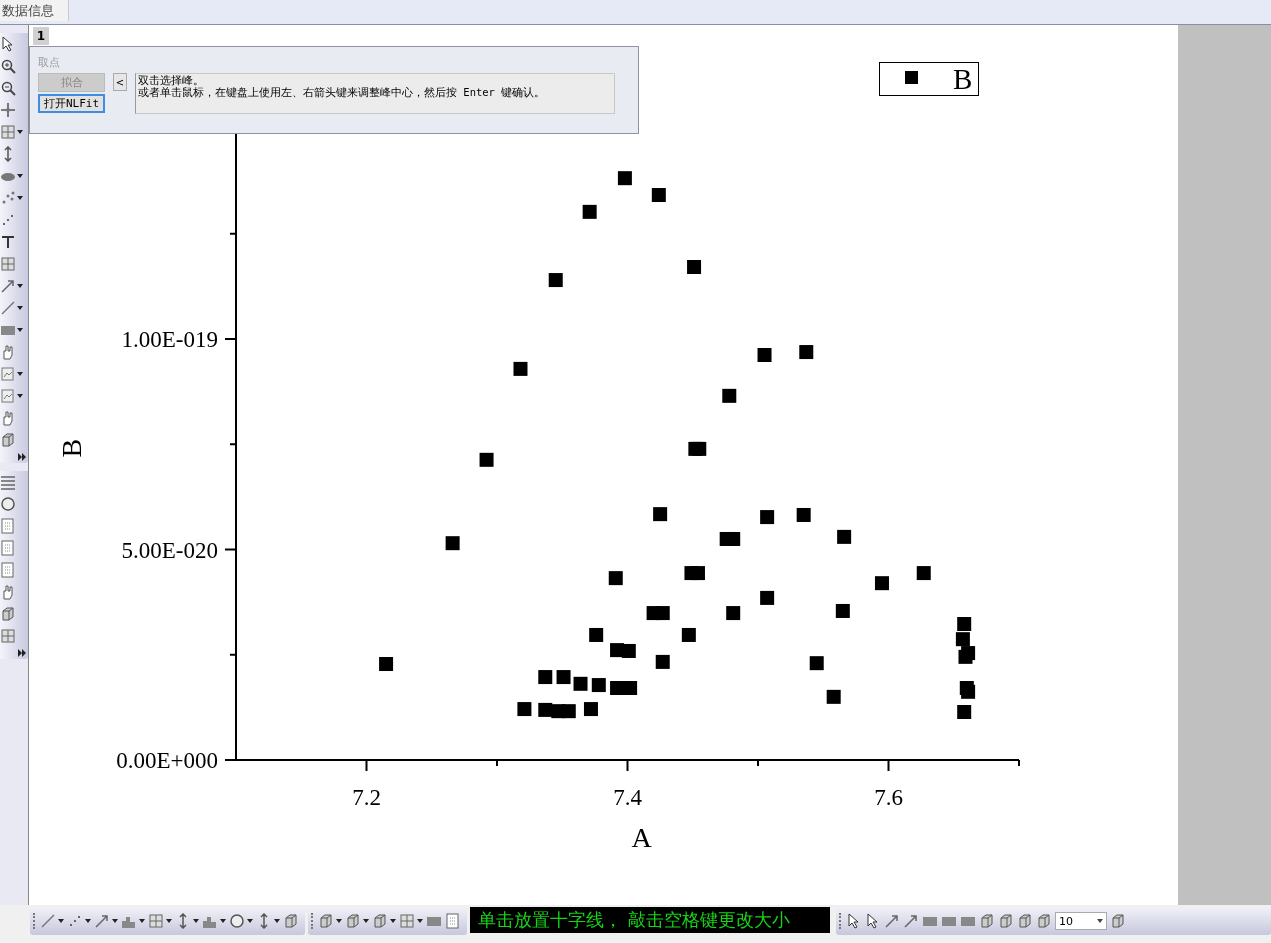 This screenshot has height=943, width=1271. Describe the element at coordinates (41, 36) in the screenshot. I see `layer-tab: 1` at that location.